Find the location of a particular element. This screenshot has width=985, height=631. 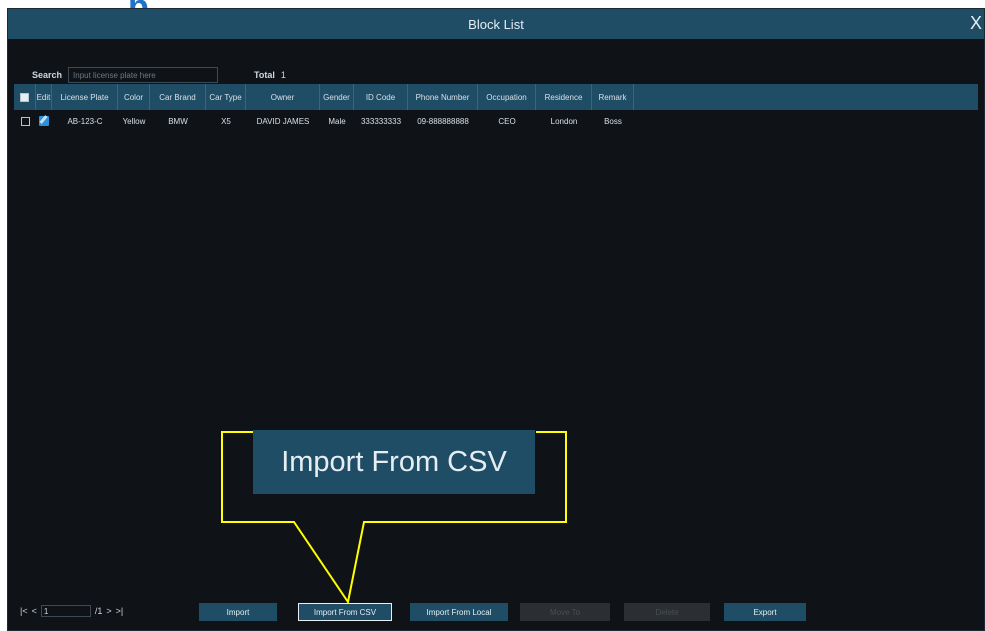

search-label: Search is located at coordinates (47, 75).